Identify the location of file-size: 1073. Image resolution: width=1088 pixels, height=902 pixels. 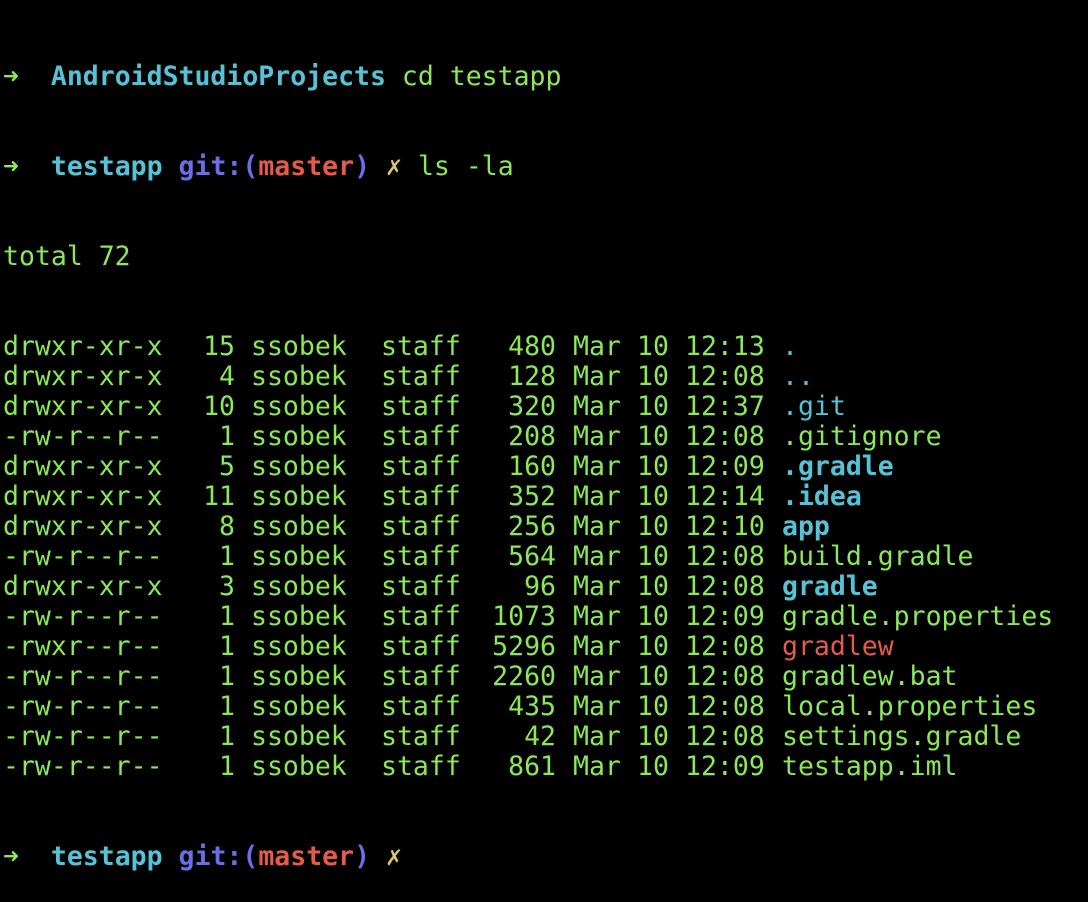
(524, 616).